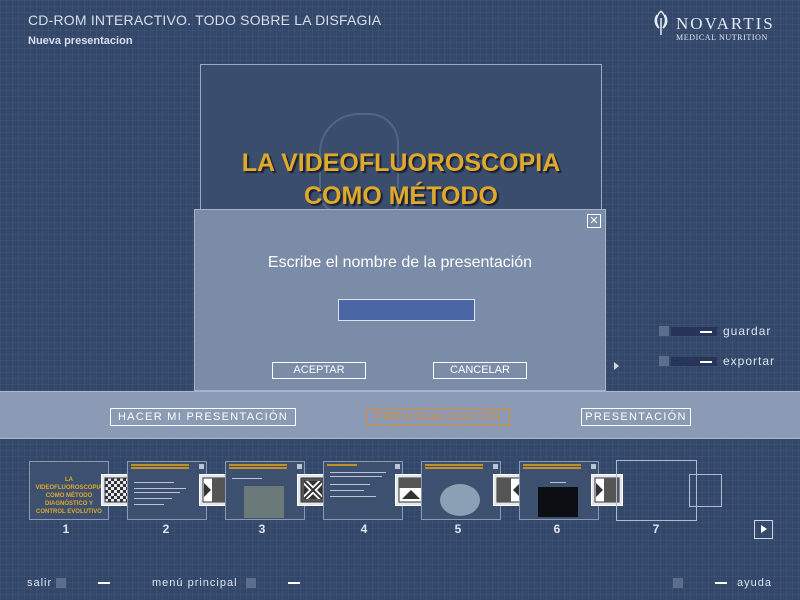 This screenshot has width=800, height=600. Describe the element at coordinates (39, 583) in the screenshot. I see `exit-label: salir` at that location.